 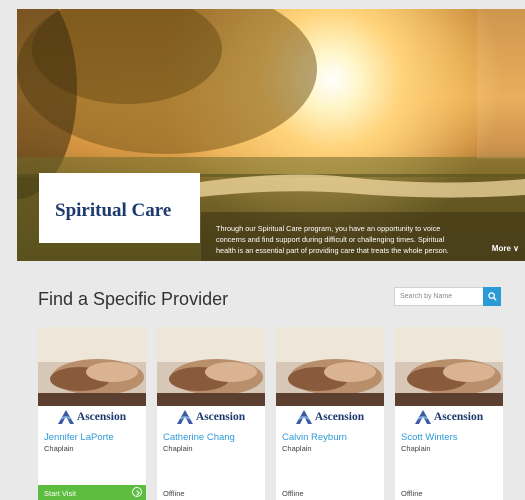 What do you see at coordinates (79, 437) in the screenshot?
I see `provider-name: Jennifer LaPorte` at bounding box center [79, 437].